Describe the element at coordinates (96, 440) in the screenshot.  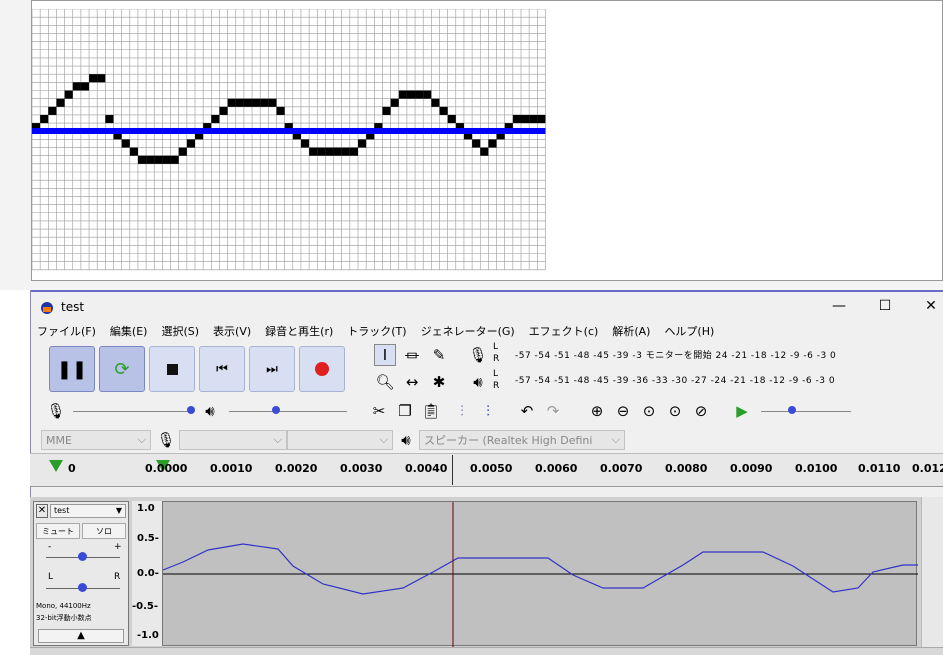
I see `audio-host-select: MME ⌵` at that location.